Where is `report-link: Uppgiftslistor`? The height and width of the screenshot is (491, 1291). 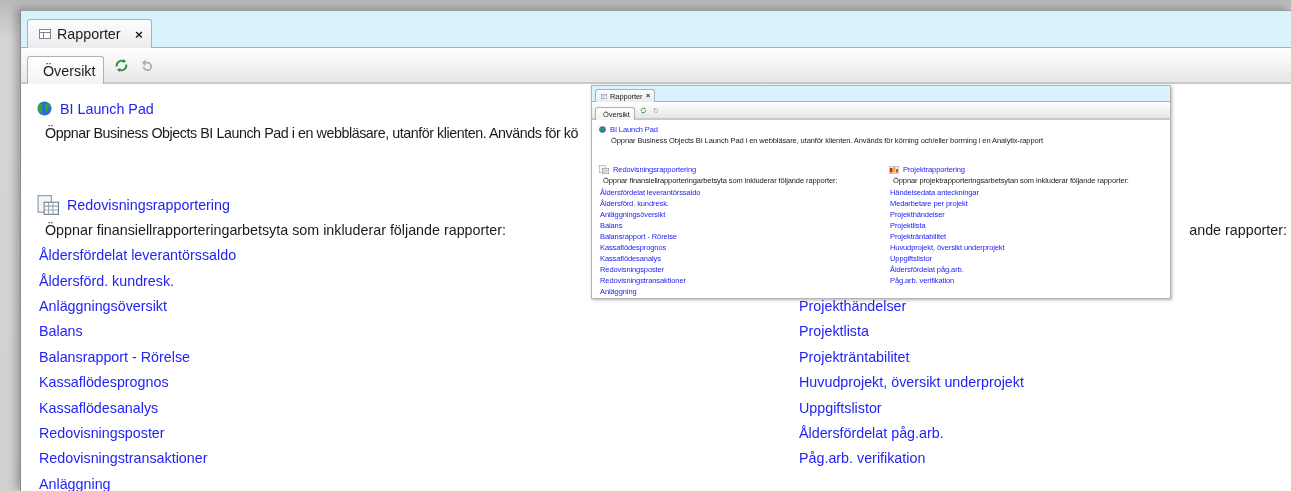
report-link: Uppgiftslistor is located at coordinates (840, 408).